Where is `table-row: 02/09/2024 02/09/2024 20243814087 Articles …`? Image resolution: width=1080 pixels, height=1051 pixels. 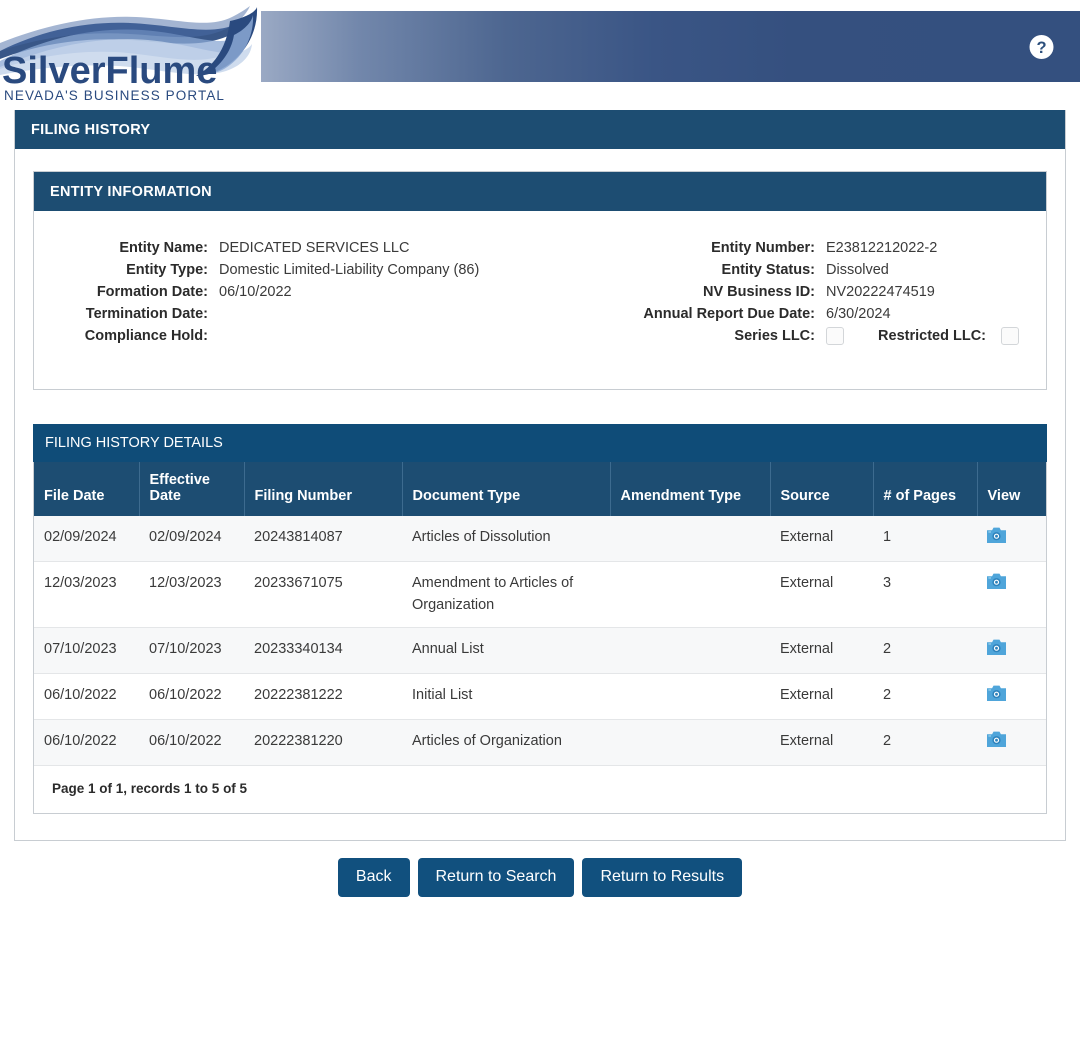 table-row: 02/09/2024 02/09/2024 20243814087 Articles … is located at coordinates (540, 539).